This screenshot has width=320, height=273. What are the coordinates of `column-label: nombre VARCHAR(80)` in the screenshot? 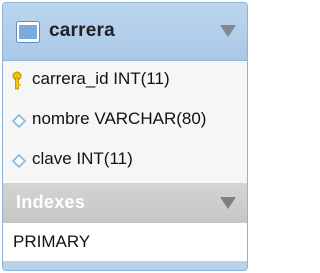 It's located at (119, 118).